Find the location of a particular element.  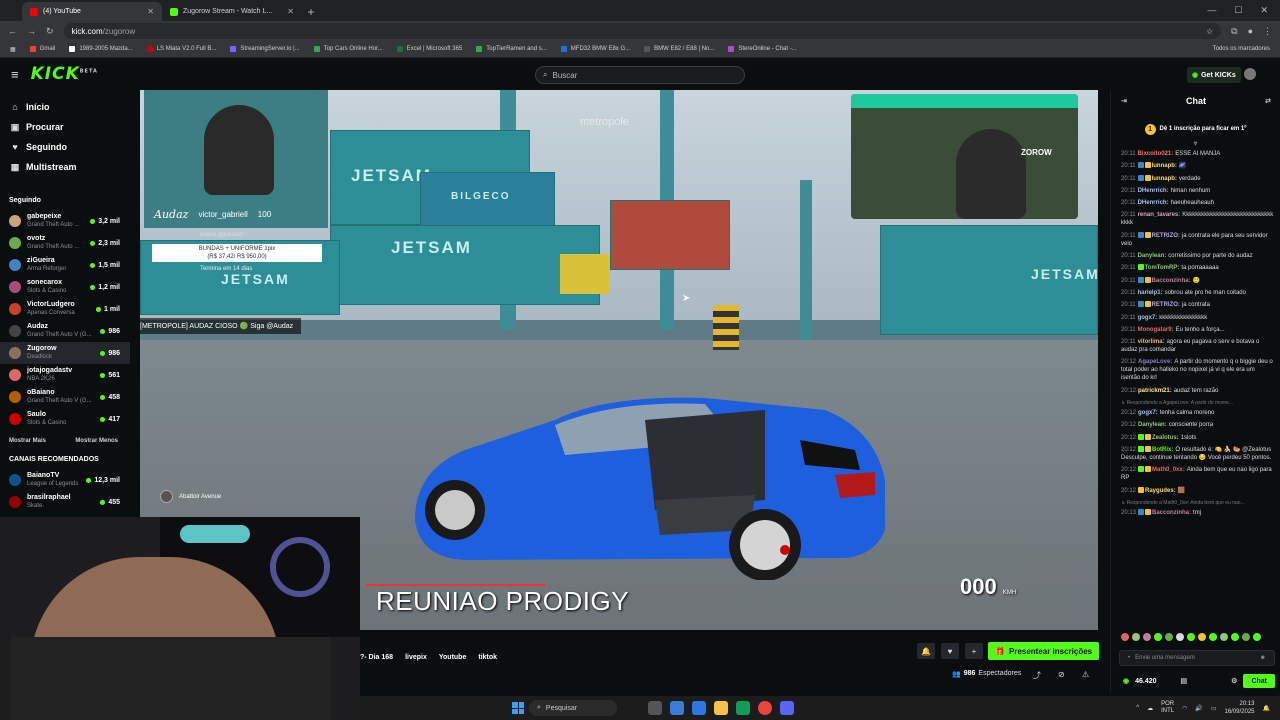

browser-tab: Zugorow Stream - Watch L... ✕ is located at coordinates (232, 11).